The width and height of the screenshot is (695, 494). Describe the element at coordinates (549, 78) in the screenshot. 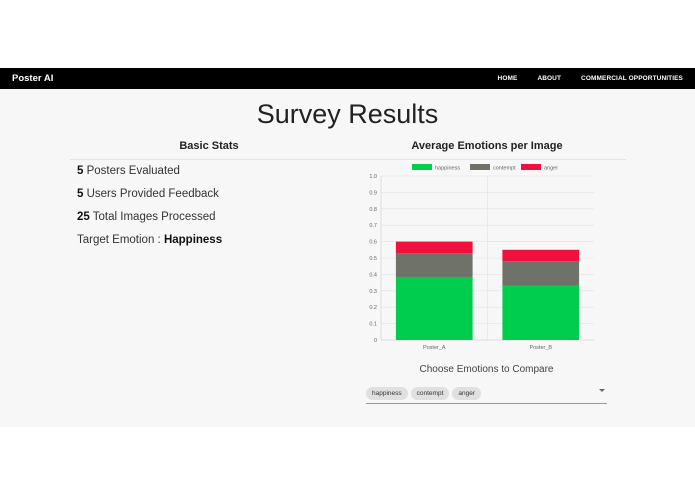

I see `nav-link-about: ABOUT` at that location.